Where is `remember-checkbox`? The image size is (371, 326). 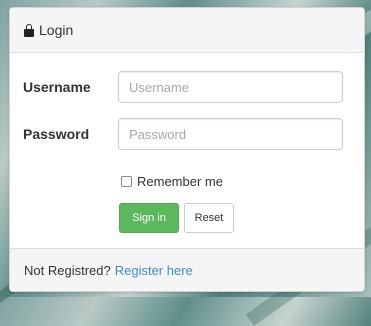
remember-checkbox is located at coordinates (126, 181).